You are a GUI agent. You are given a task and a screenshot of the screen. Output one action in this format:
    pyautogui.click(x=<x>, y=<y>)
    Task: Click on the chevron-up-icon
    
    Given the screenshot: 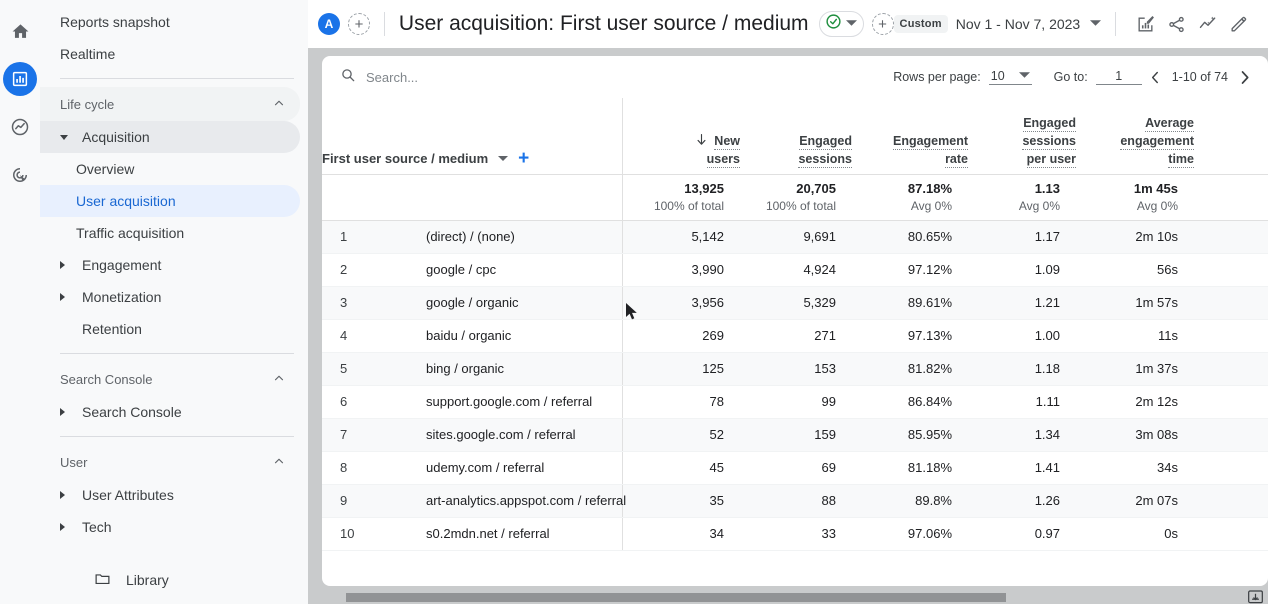 What is the action you would take?
    pyautogui.click(x=279, y=379)
    